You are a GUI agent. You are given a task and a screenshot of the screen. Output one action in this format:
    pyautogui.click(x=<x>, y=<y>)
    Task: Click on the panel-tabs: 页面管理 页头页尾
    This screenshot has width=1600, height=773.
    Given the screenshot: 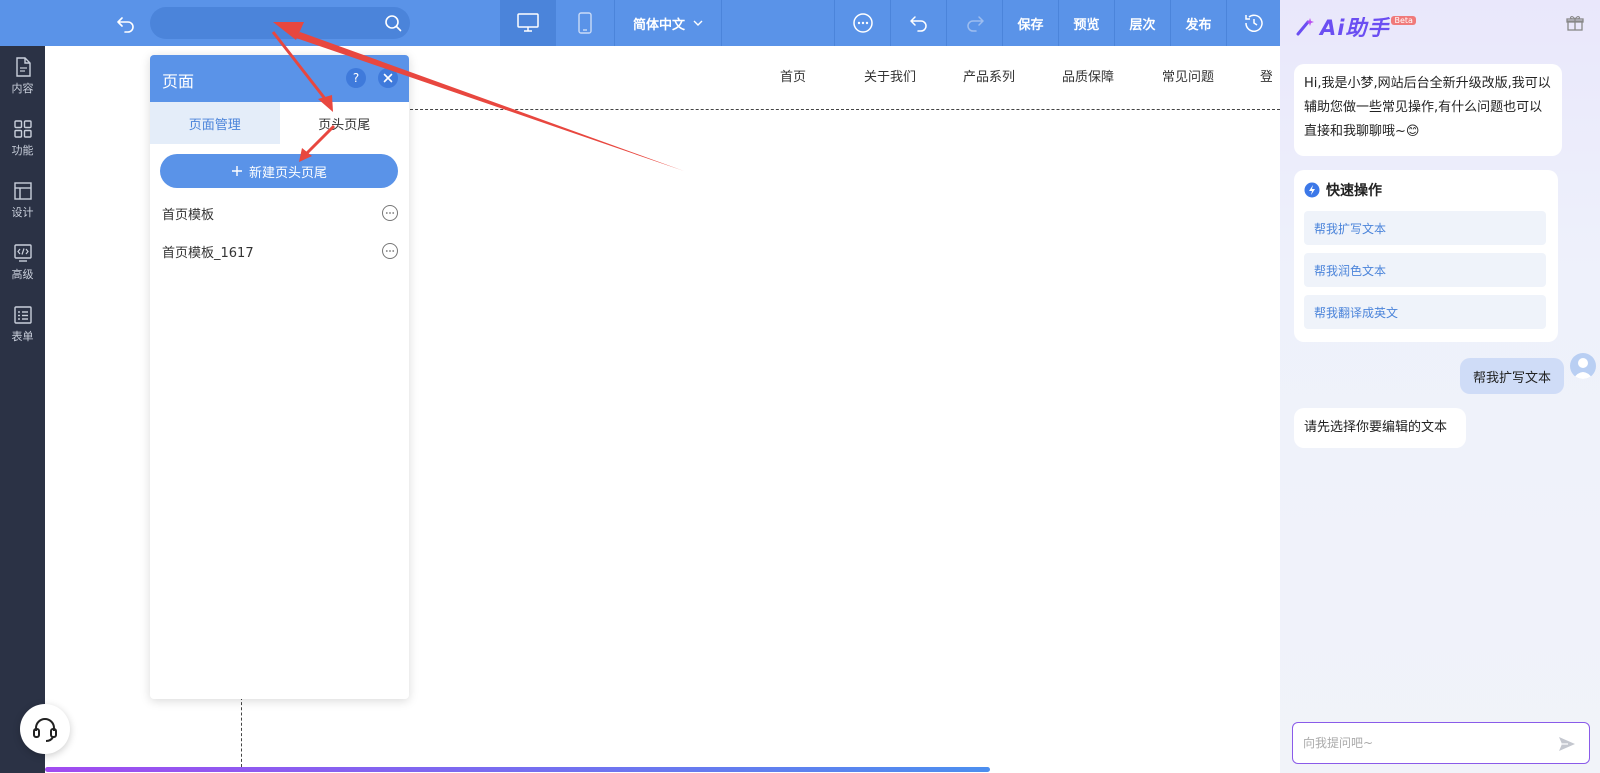 What is the action you would take?
    pyautogui.click(x=279, y=123)
    